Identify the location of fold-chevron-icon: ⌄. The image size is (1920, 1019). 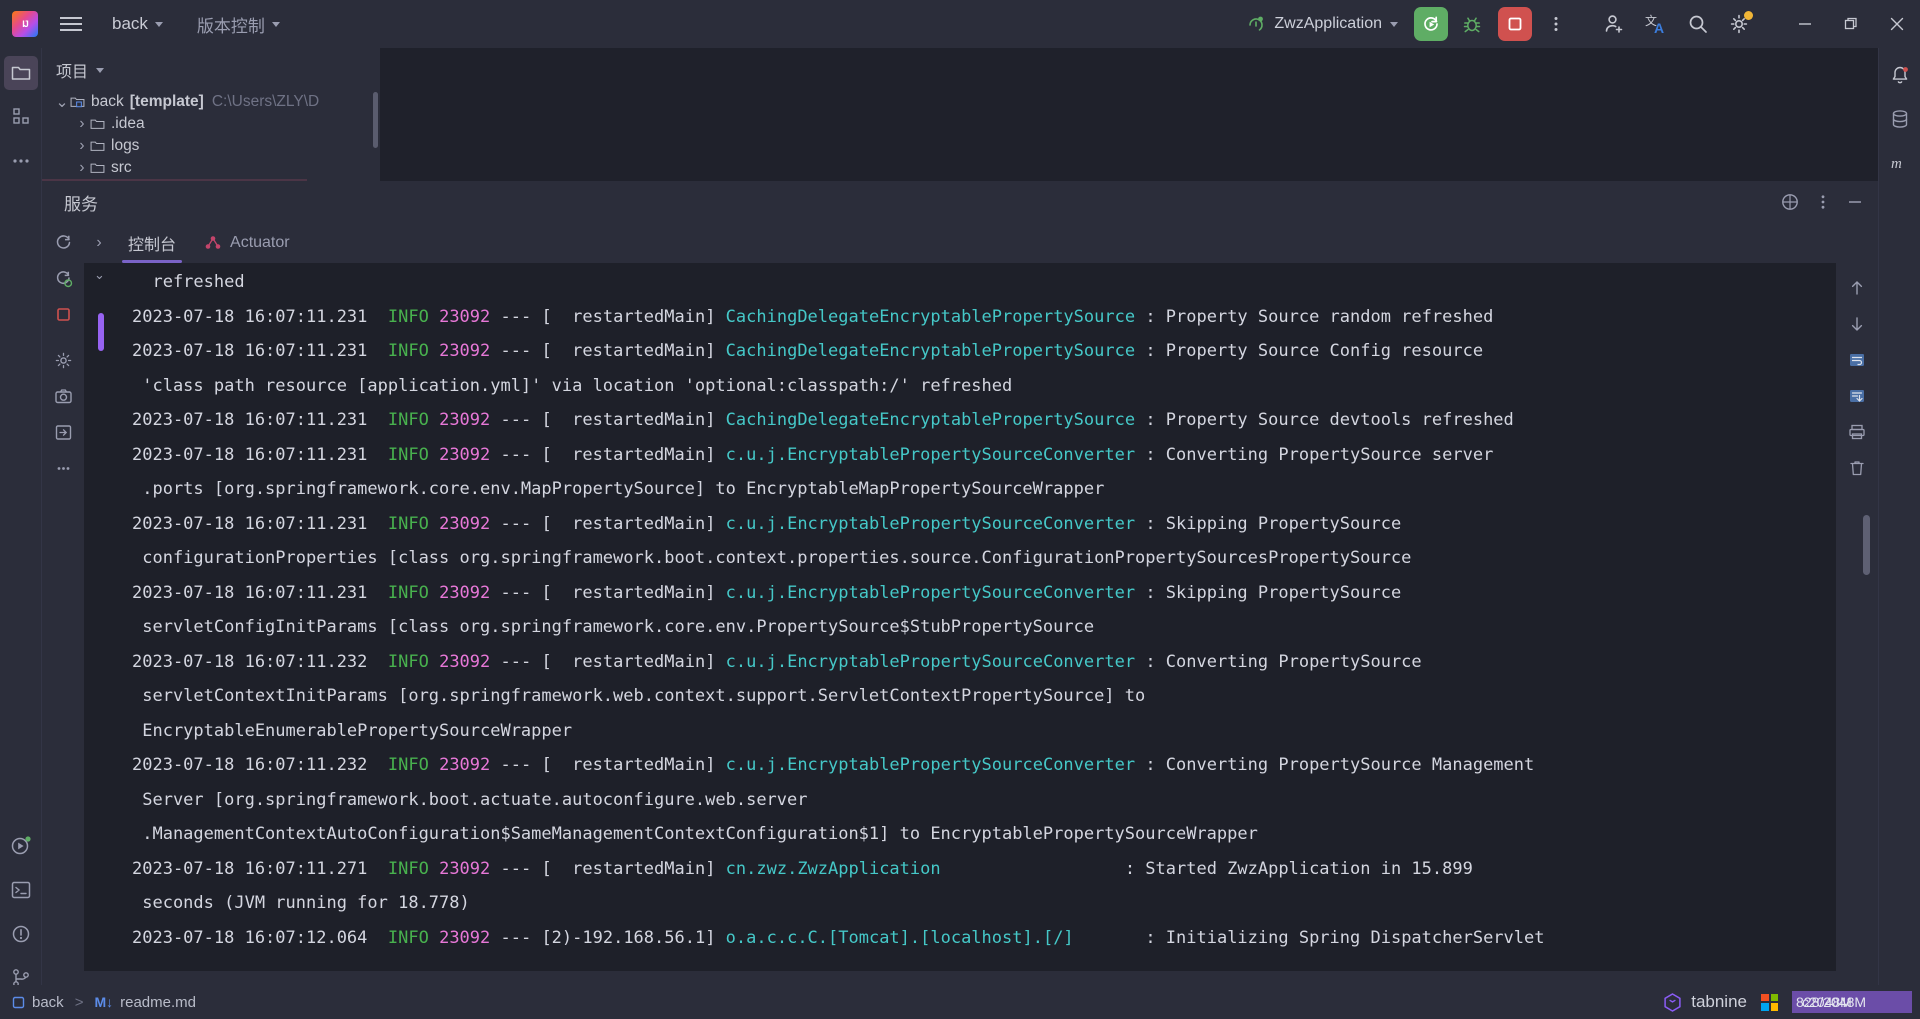
(99, 275).